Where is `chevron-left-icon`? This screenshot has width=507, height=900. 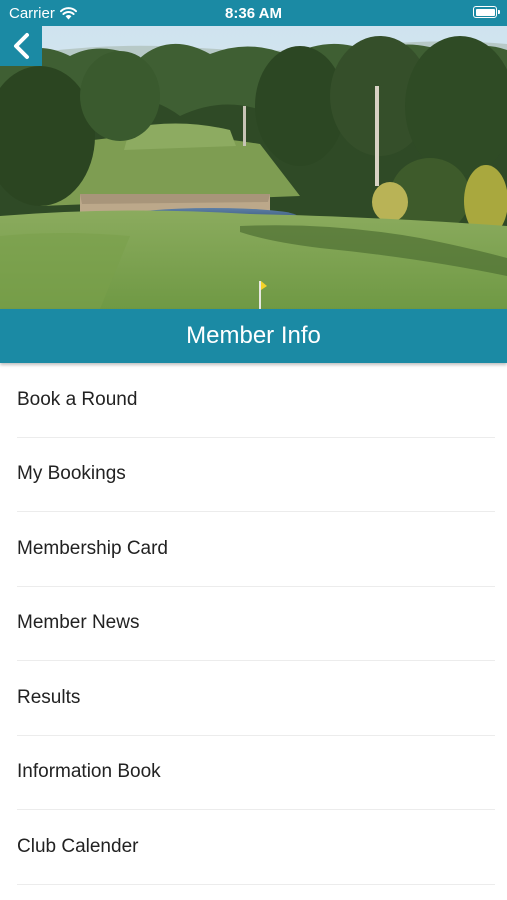 chevron-left-icon is located at coordinates (21, 46).